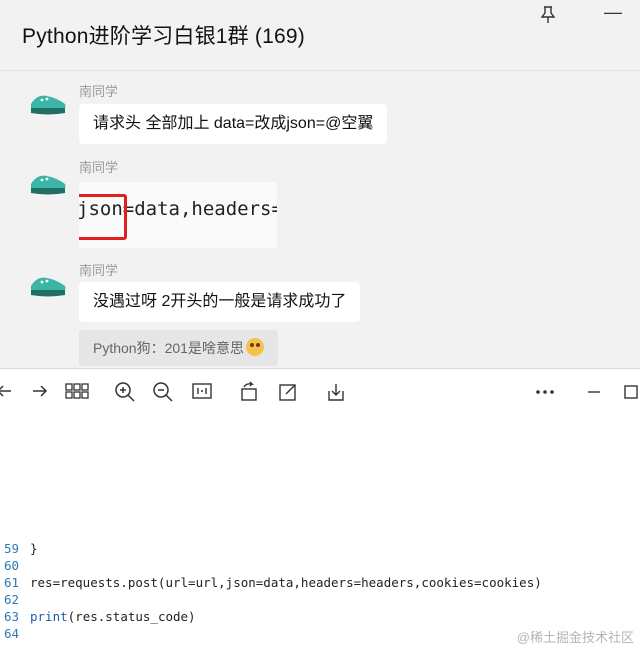  Describe the element at coordinates (220, 302) in the screenshot. I see `message-bubble: 没遇过呀 2开头的一般是请求成功了` at that location.